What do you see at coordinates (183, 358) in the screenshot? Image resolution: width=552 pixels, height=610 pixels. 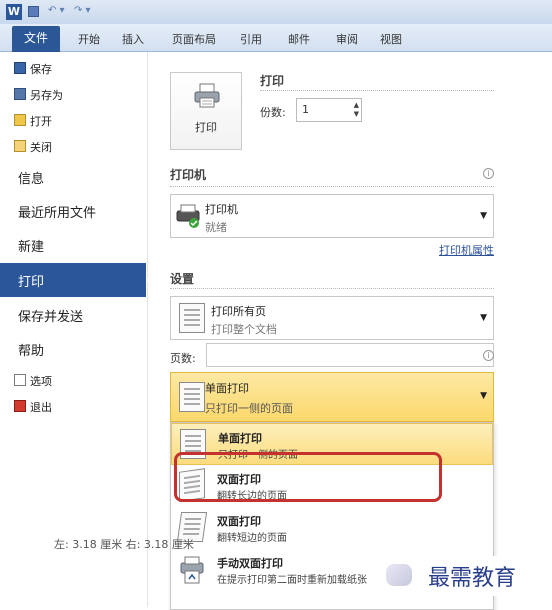 I see `pages-label: 页数:` at bounding box center [183, 358].